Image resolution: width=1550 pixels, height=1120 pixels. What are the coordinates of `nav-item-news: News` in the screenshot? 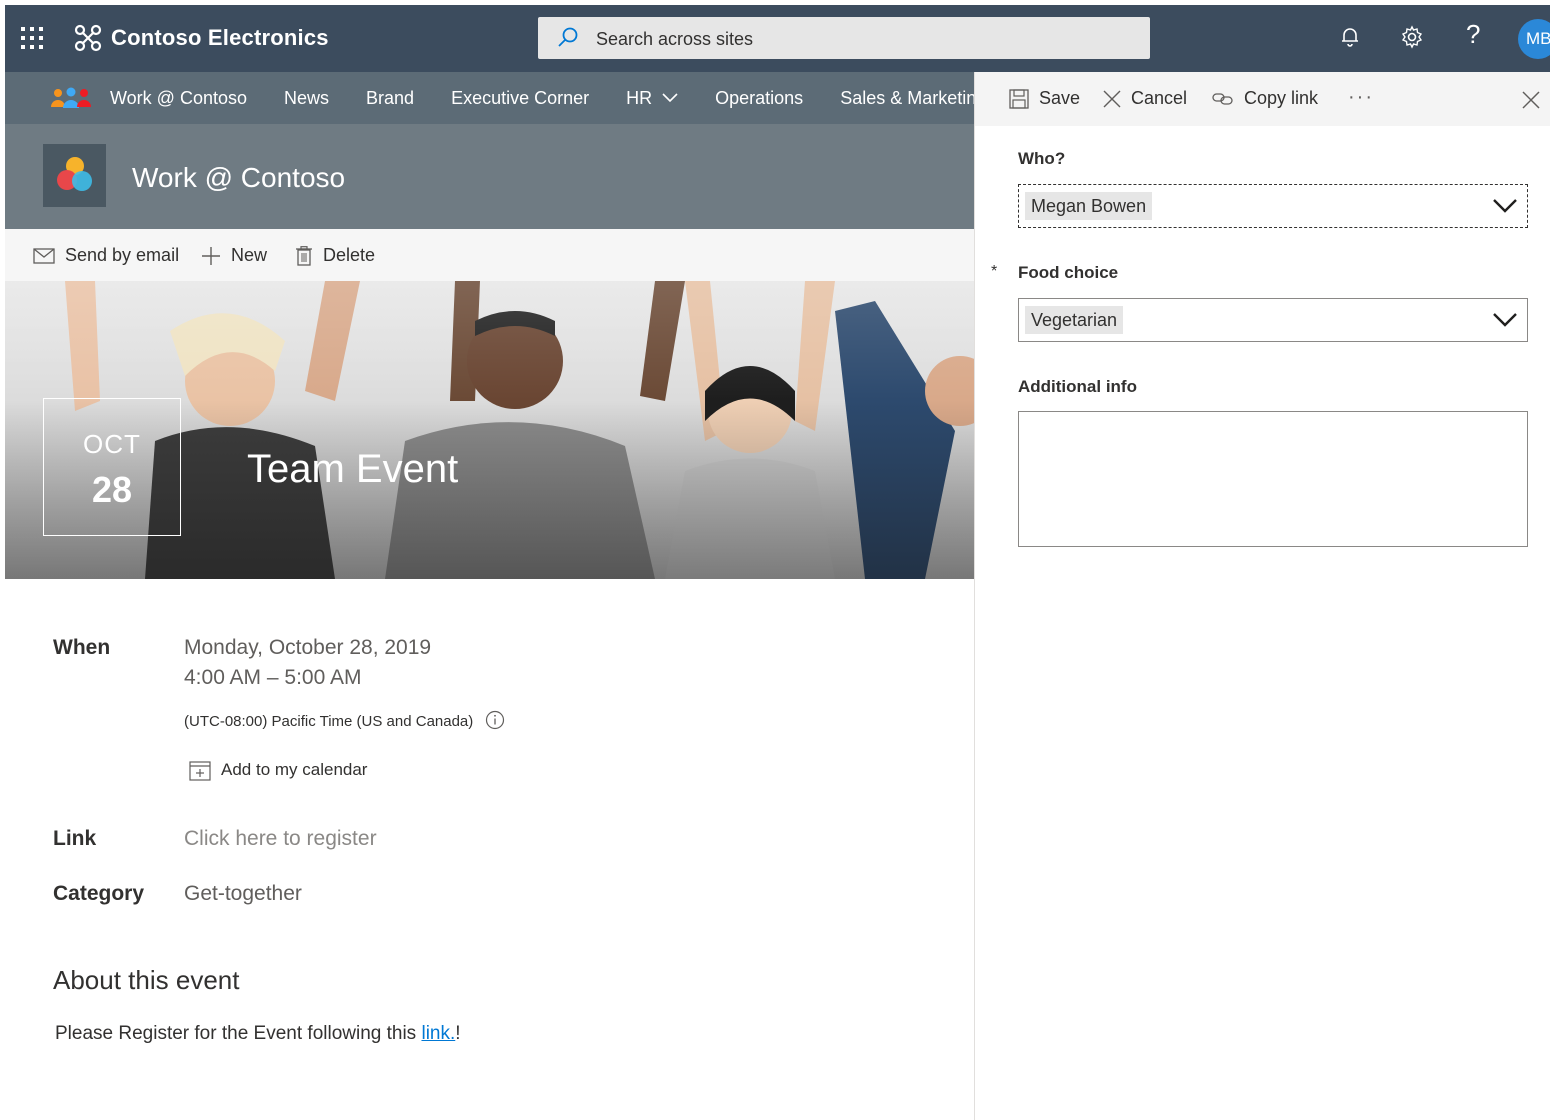 It's located at (306, 98).